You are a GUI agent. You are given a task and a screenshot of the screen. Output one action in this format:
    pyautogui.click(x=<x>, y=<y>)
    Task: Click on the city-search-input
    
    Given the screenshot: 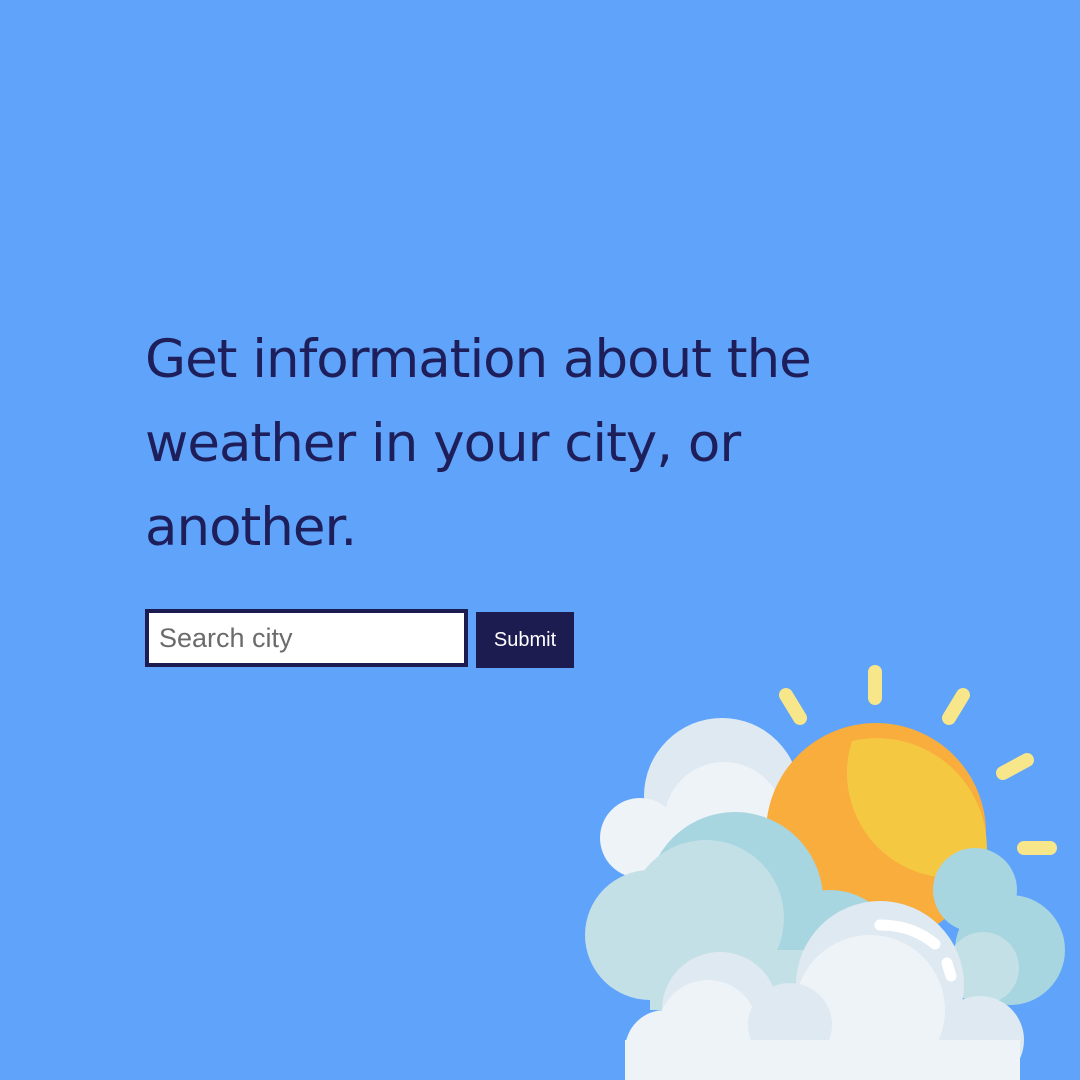 What is the action you would take?
    pyautogui.click(x=306, y=638)
    